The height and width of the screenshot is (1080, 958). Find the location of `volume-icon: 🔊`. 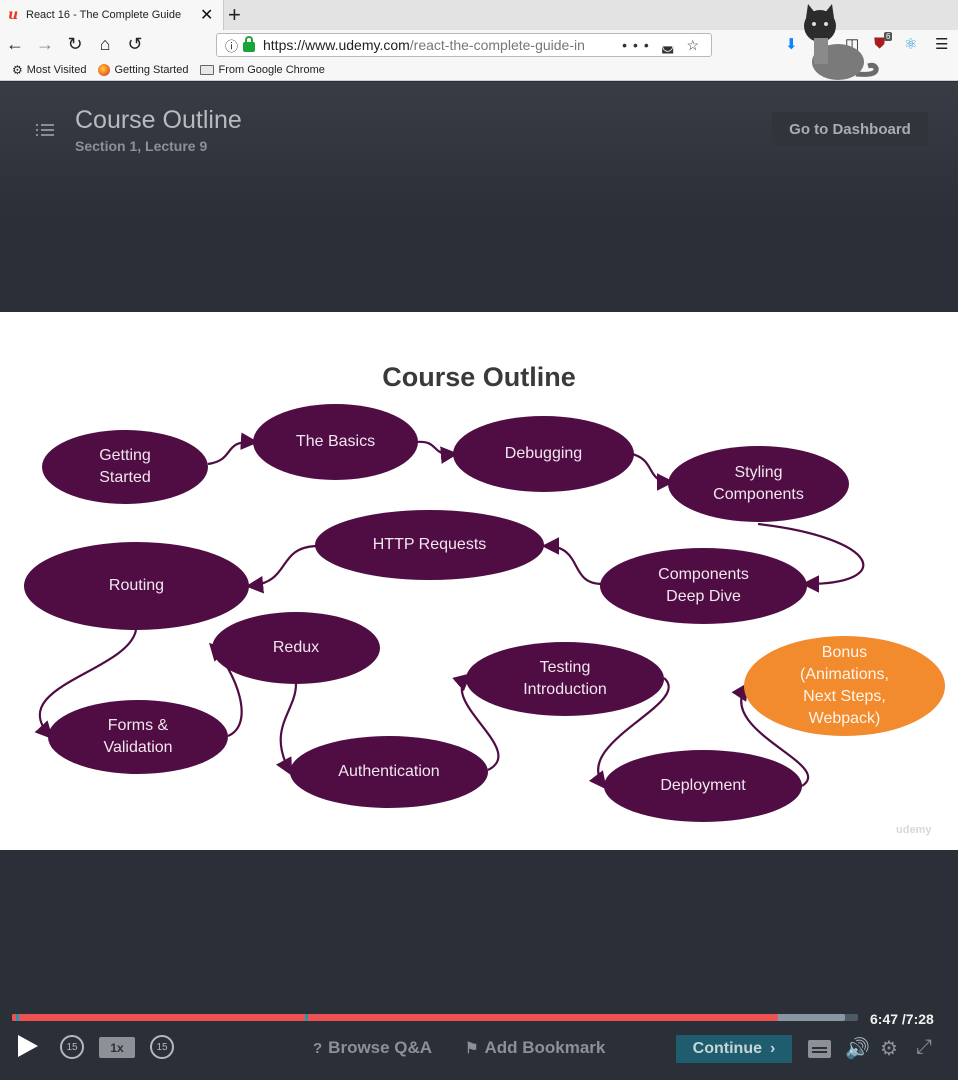

volume-icon: 🔊 is located at coordinates (857, 1048).